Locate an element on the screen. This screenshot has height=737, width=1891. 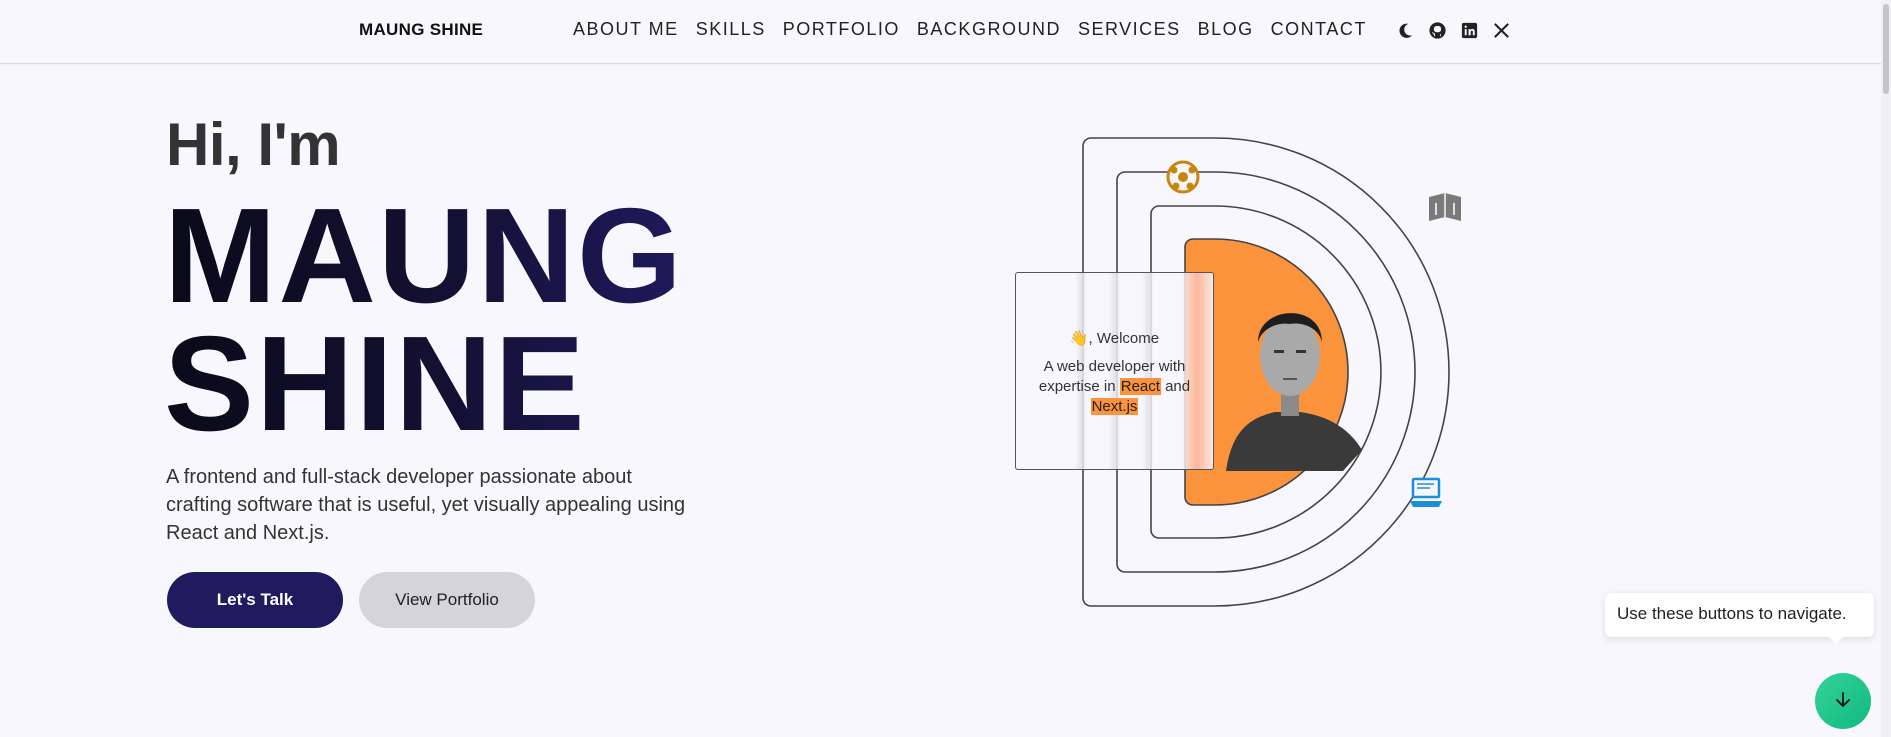
linkedin-icon is located at coordinates (1469, 30).